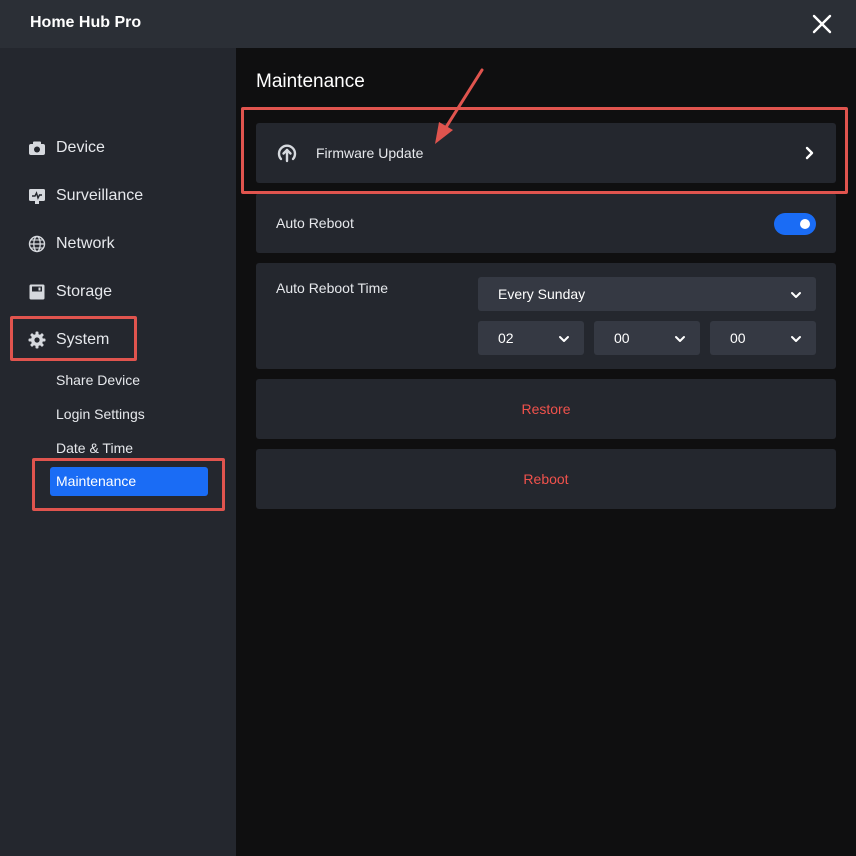 The height and width of the screenshot is (856, 856). Describe the element at coordinates (546, 316) in the screenshot. I see `auto-reboot-time-row: Auto Reboot Time Every Sunday 02 00 00` at that location.